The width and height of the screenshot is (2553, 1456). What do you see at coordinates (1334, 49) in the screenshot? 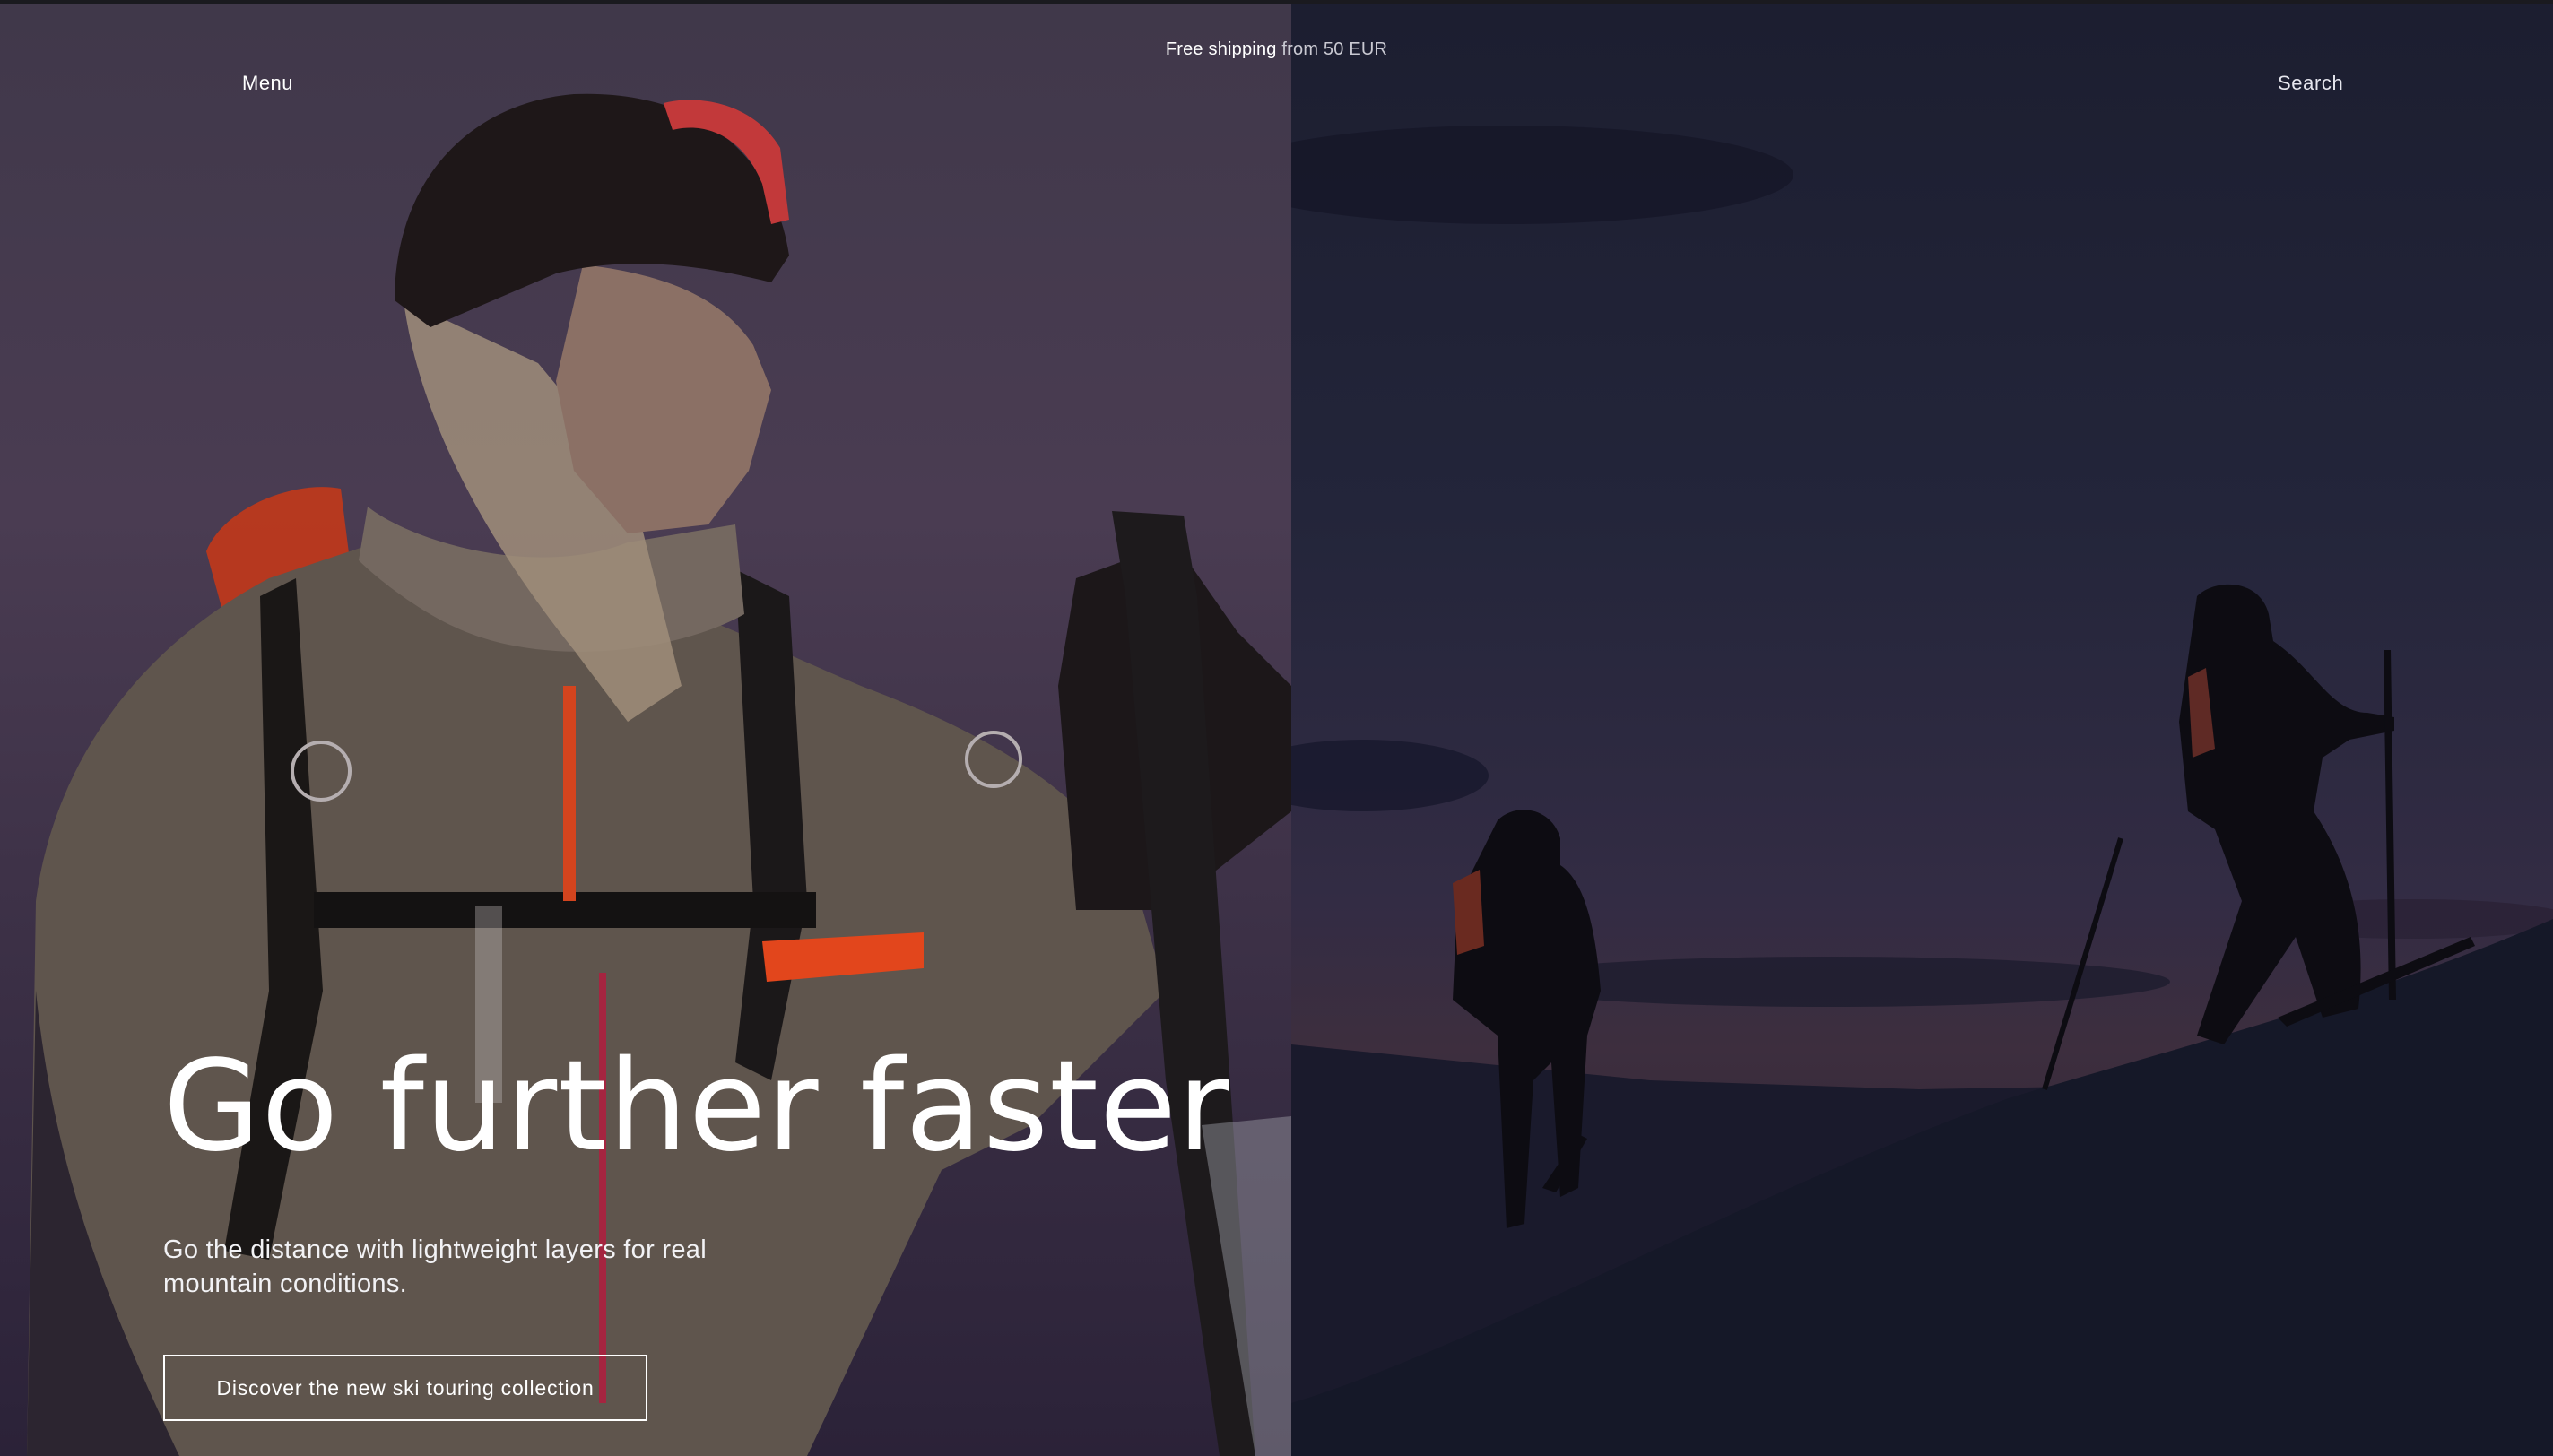
I see `promo-light-text: from 50 EUR` at bounding box center [1334, 49].